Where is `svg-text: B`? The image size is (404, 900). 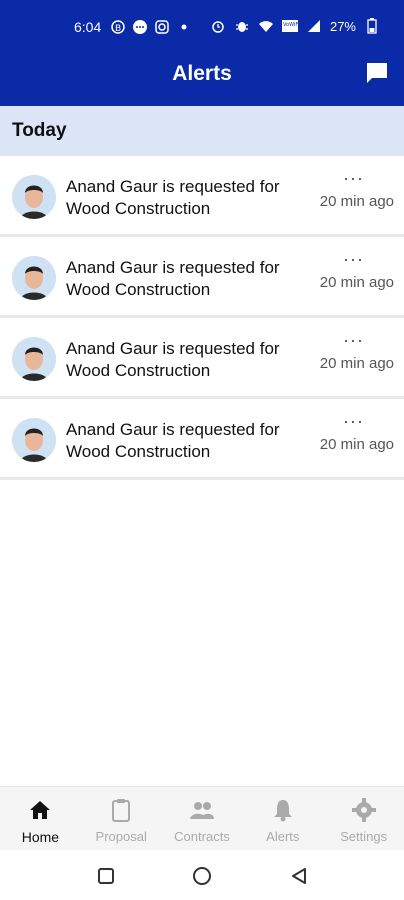
svg-text: B is located at coordinates (118, 29).